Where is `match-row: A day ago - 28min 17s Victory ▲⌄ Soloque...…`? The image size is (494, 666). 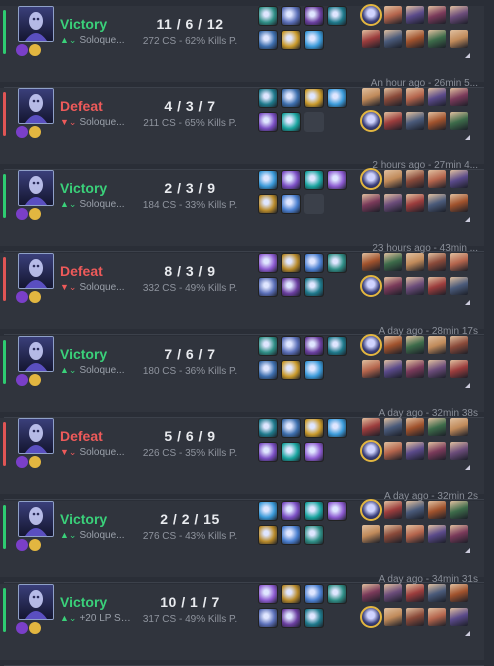 match-row: A day ago - 28min 17s Victory ▲⌄ Soloque...… is located at coordinates (242, 372).